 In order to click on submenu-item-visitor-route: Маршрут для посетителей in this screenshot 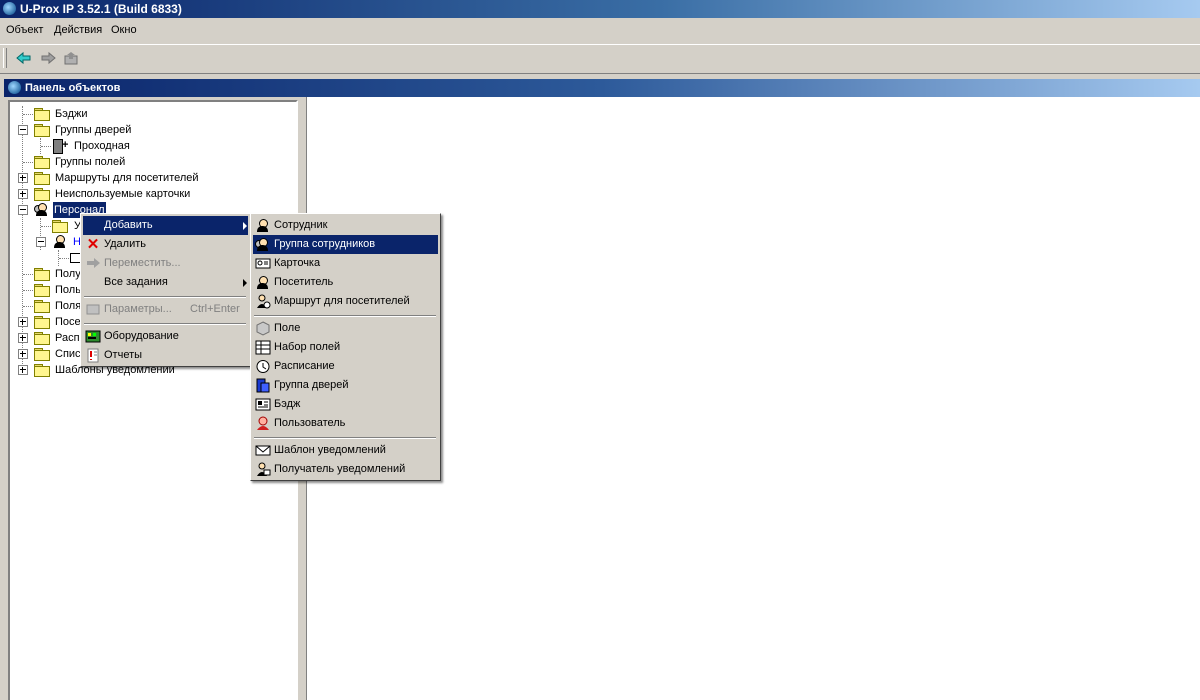, I will do `click(345, 301)`.